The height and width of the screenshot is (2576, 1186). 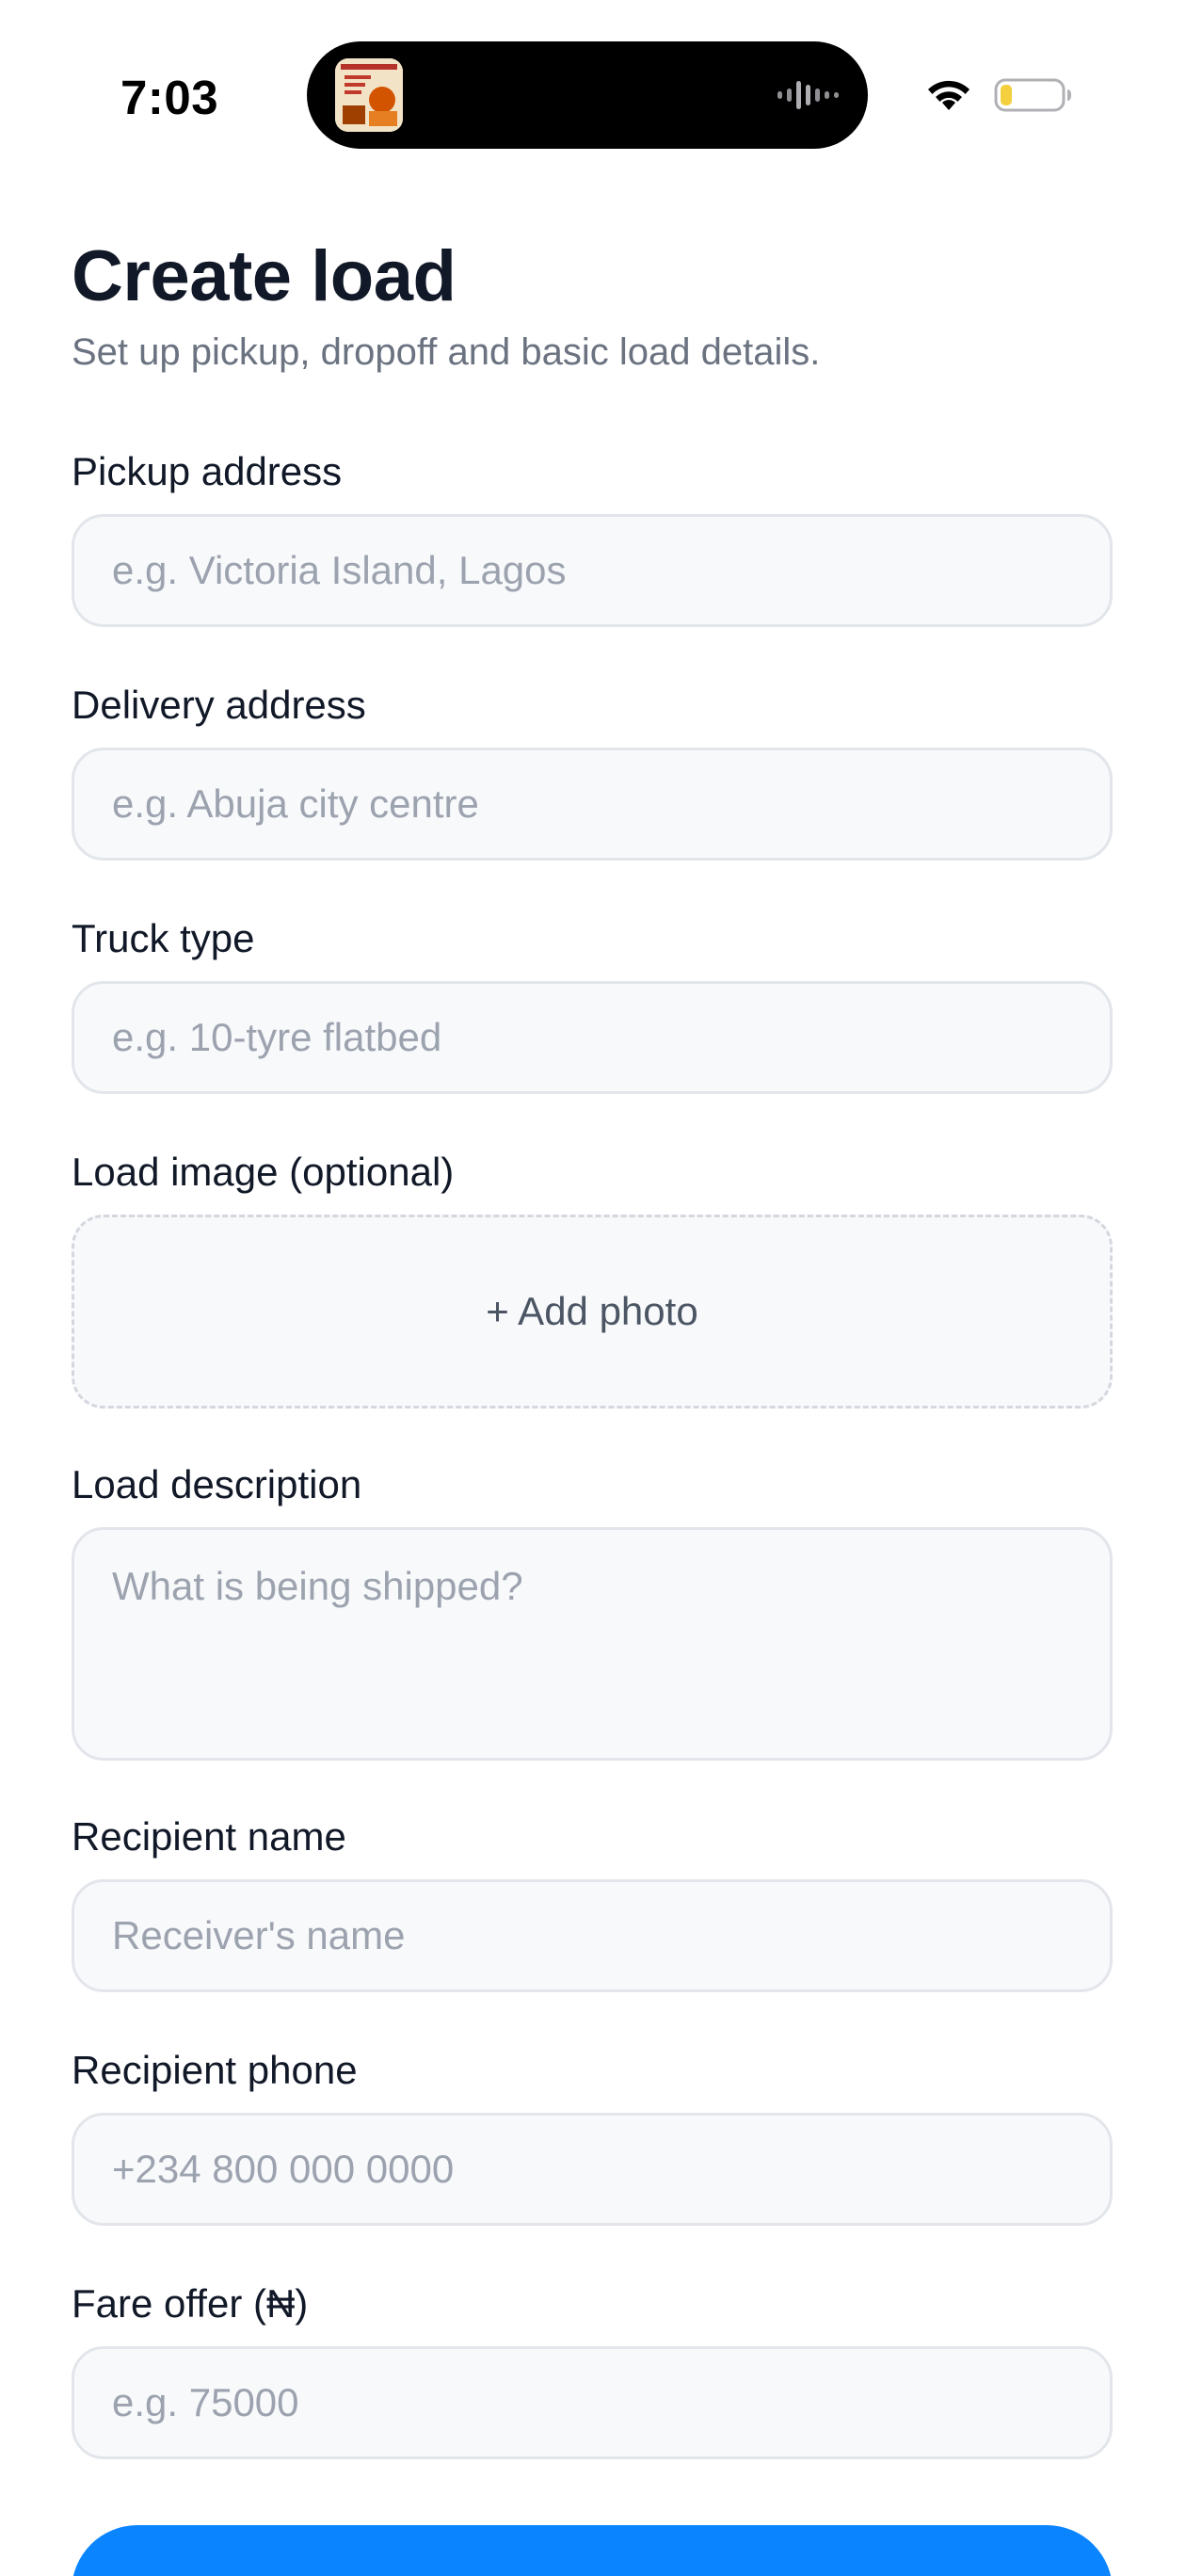 What do you see at coordinates (209, 1836) in the screenshot?
I see `recipient-name-label: Recipient name` at bounding box center [209, 1836].